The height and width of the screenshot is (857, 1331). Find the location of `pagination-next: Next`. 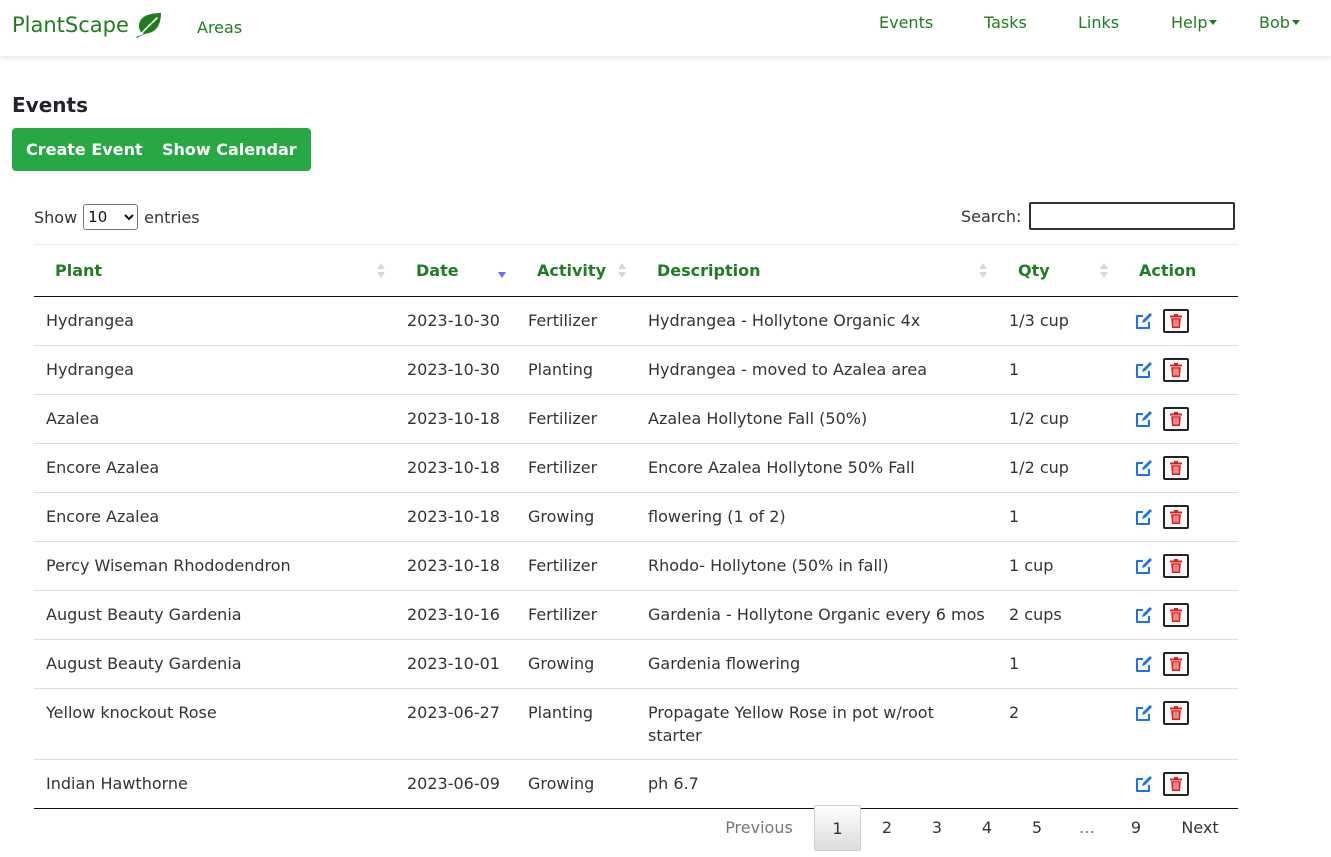

pagination-next: Next is located at coordinates (1200, 828).